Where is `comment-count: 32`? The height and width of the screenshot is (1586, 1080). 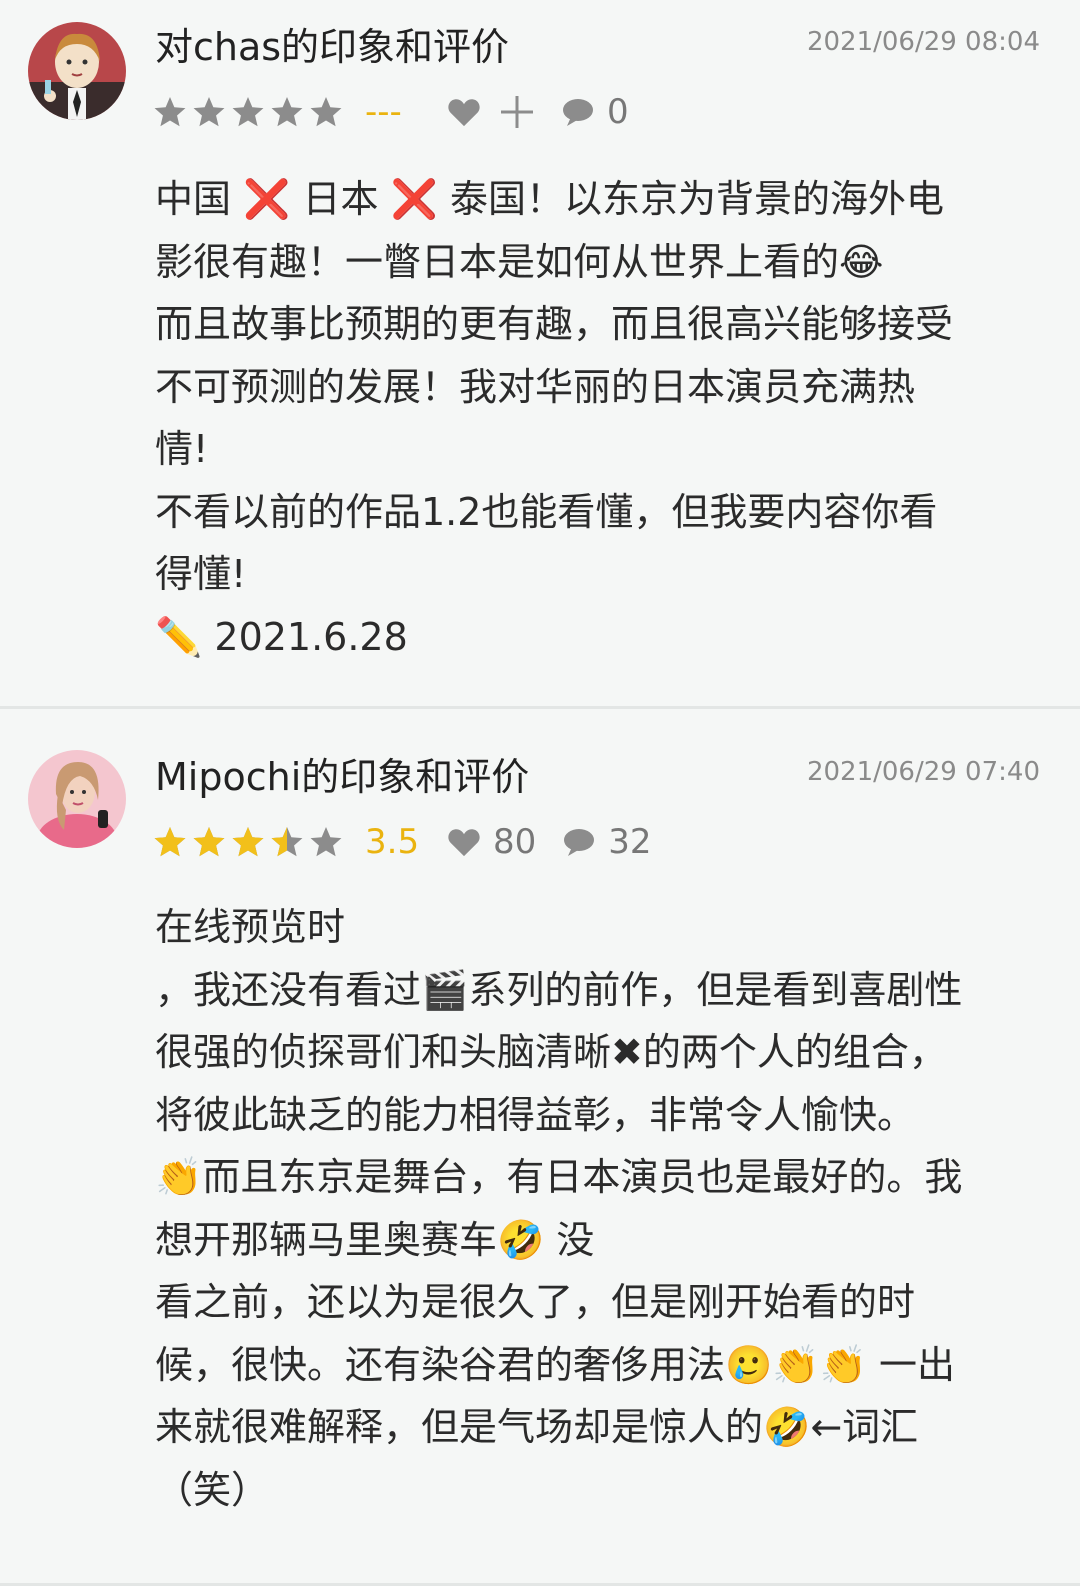 comment-count: 32 is located at coordinates (630, 842).